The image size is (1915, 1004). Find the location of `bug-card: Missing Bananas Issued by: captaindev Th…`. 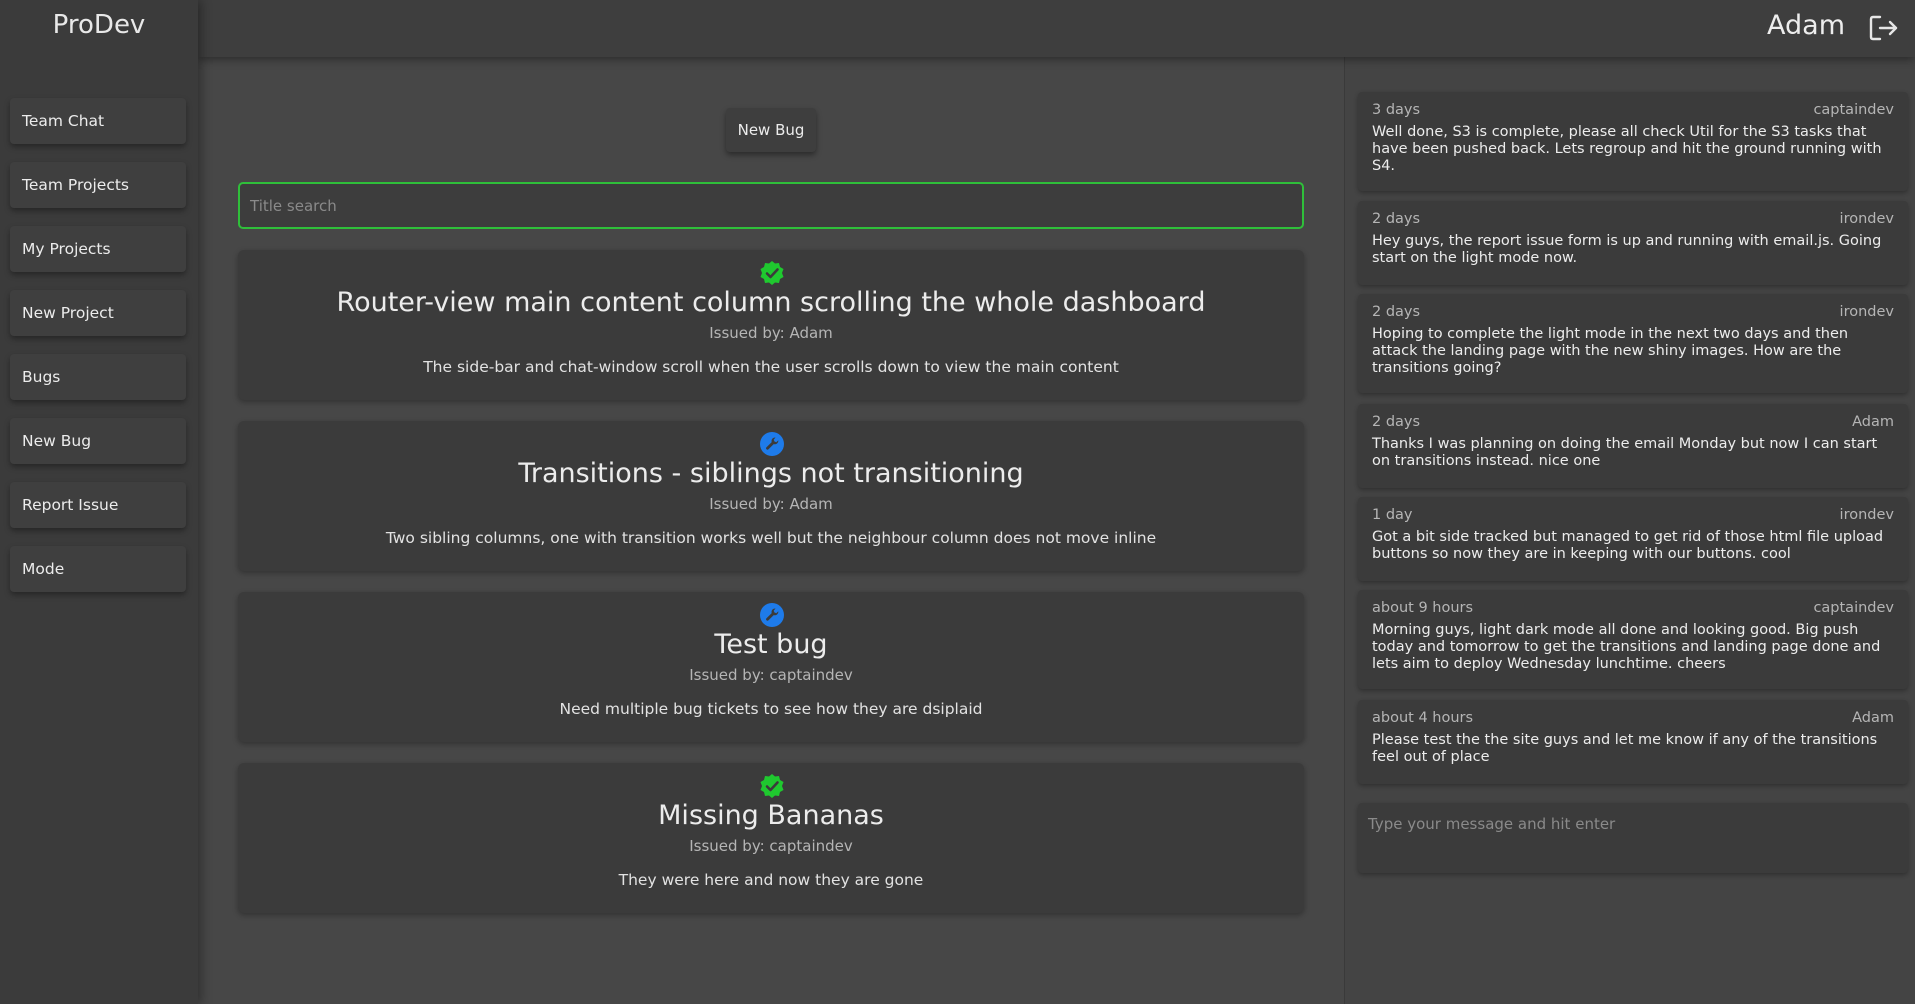

bug-card: Missing Bananas Issued by: captaindev Th… is located at coordinates (771, 838).